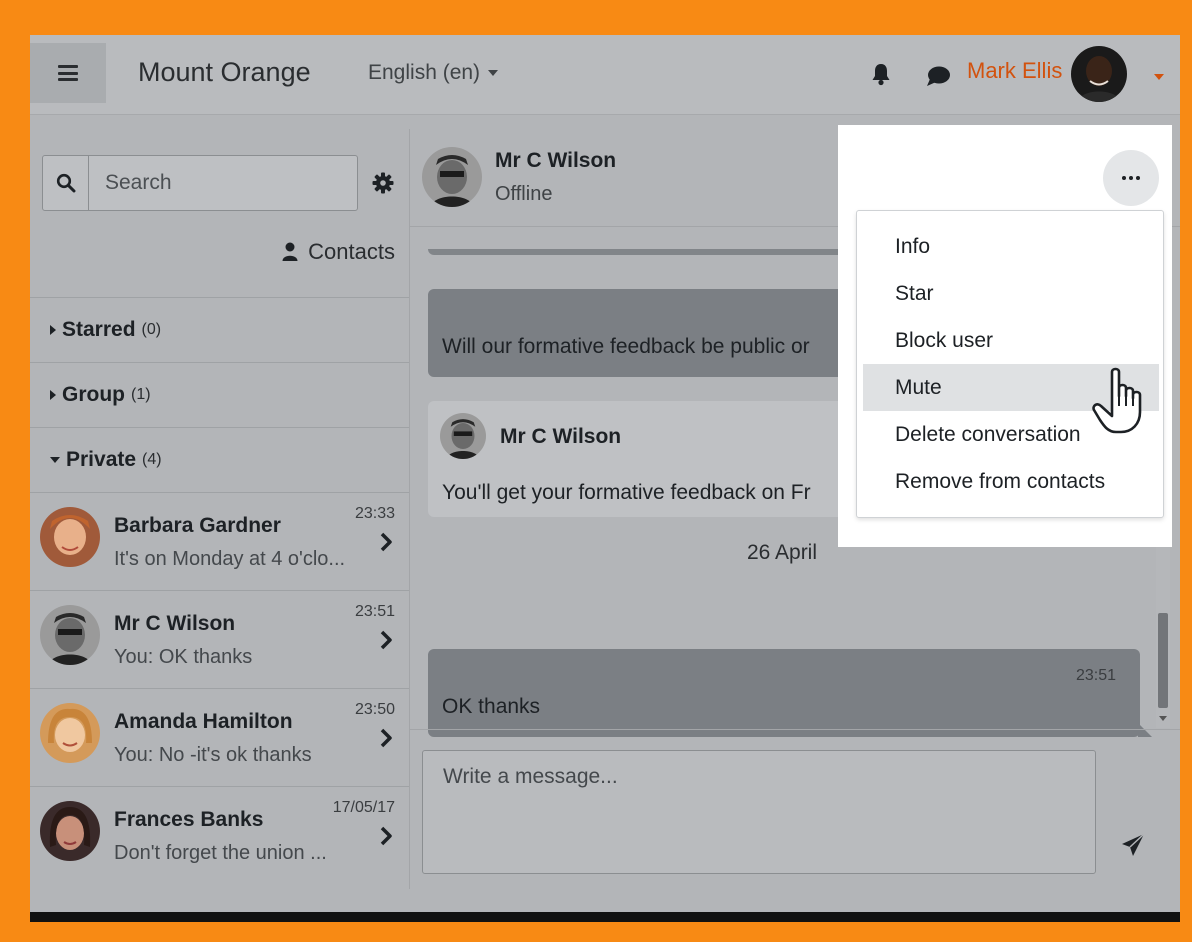  What do you see at coordinates (626, 492) in the screenshot?
I see `message-text: You'll get your formative feedback on Fr` at bounding box center [626, 492].